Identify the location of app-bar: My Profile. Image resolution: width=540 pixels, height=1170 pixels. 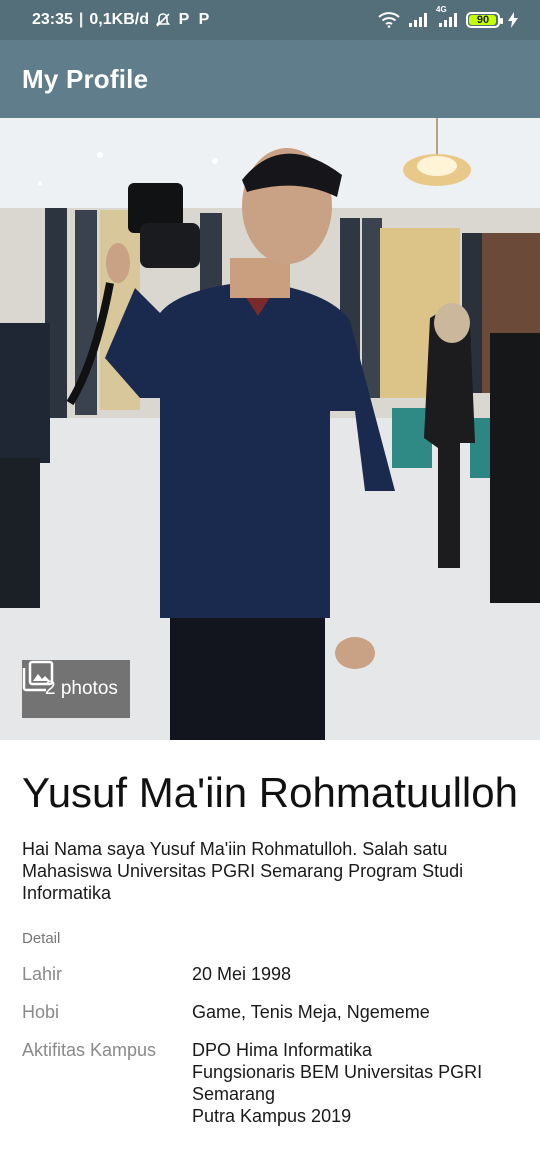
(270, 79).